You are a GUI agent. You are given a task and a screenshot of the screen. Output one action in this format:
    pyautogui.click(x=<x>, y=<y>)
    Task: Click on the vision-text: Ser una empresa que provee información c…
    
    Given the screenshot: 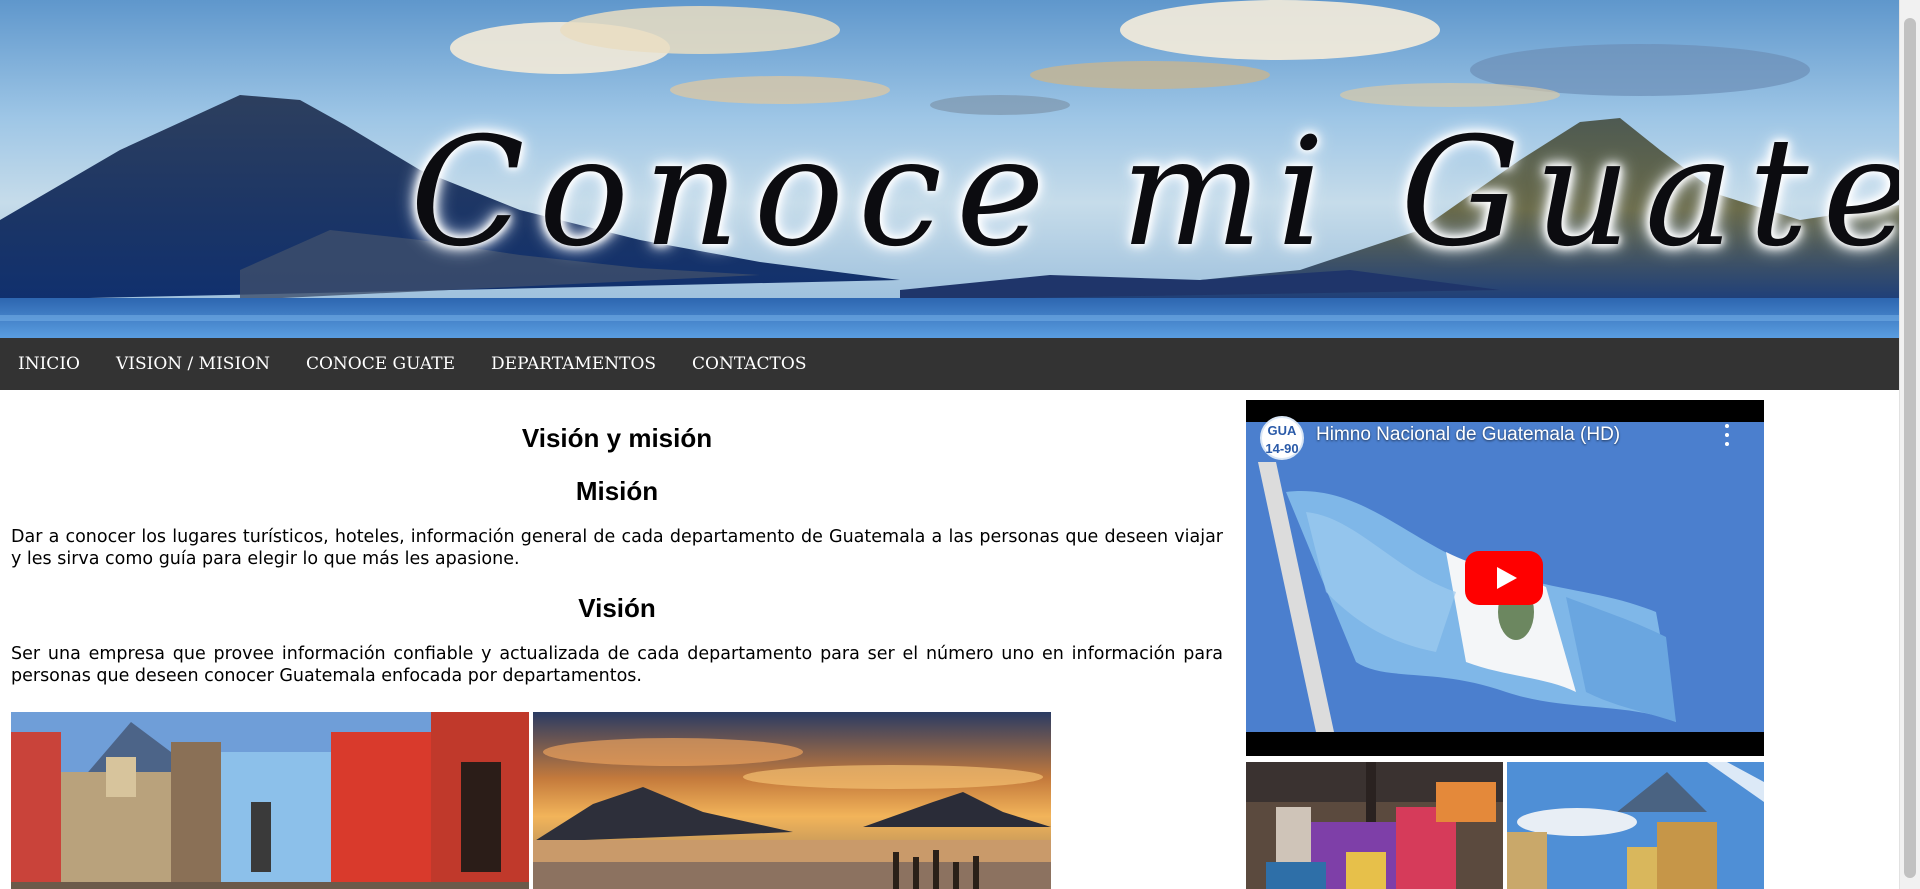 What is the action you would take?
    pyautogui.click(x=617, y=665)
    